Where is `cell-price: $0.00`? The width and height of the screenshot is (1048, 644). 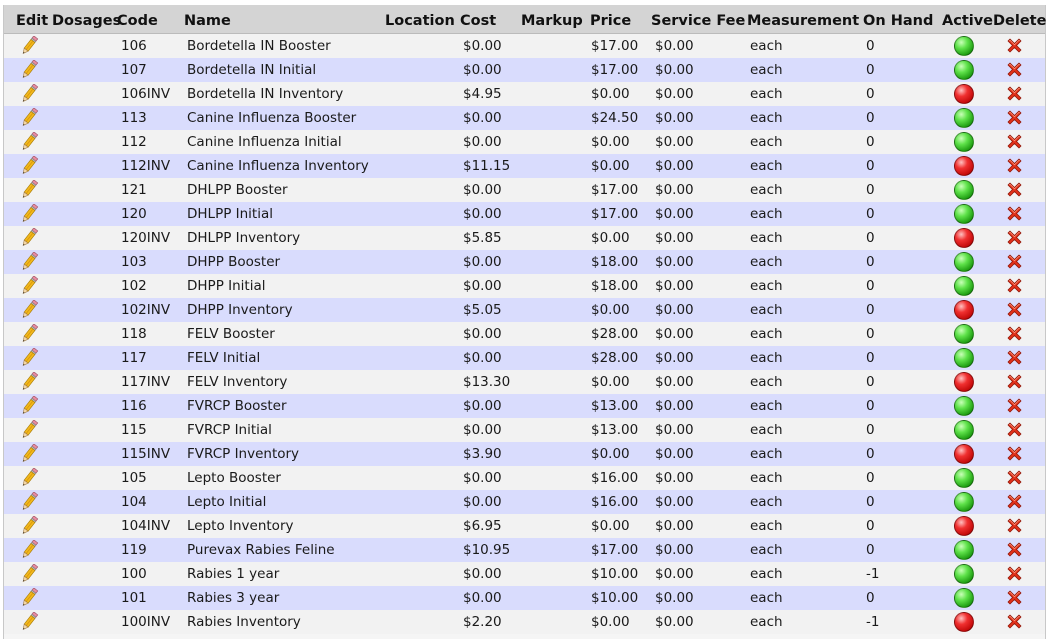
cell-price: $0.00 is located at coordinates (610, 94).